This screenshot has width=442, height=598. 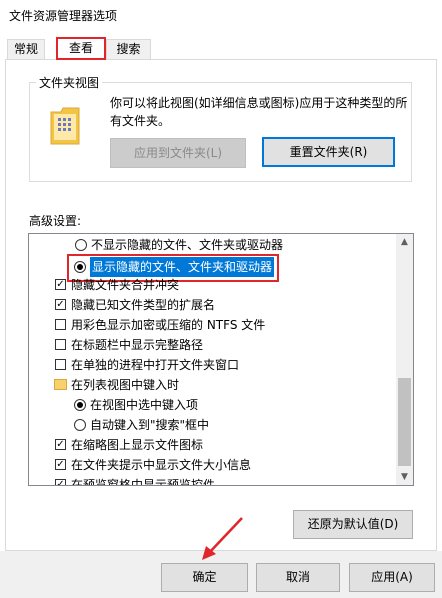 What do you see at coordinates (60, 344) in the screenshot?
I see `checkbox-full-path` at bounding box center [60, 344].